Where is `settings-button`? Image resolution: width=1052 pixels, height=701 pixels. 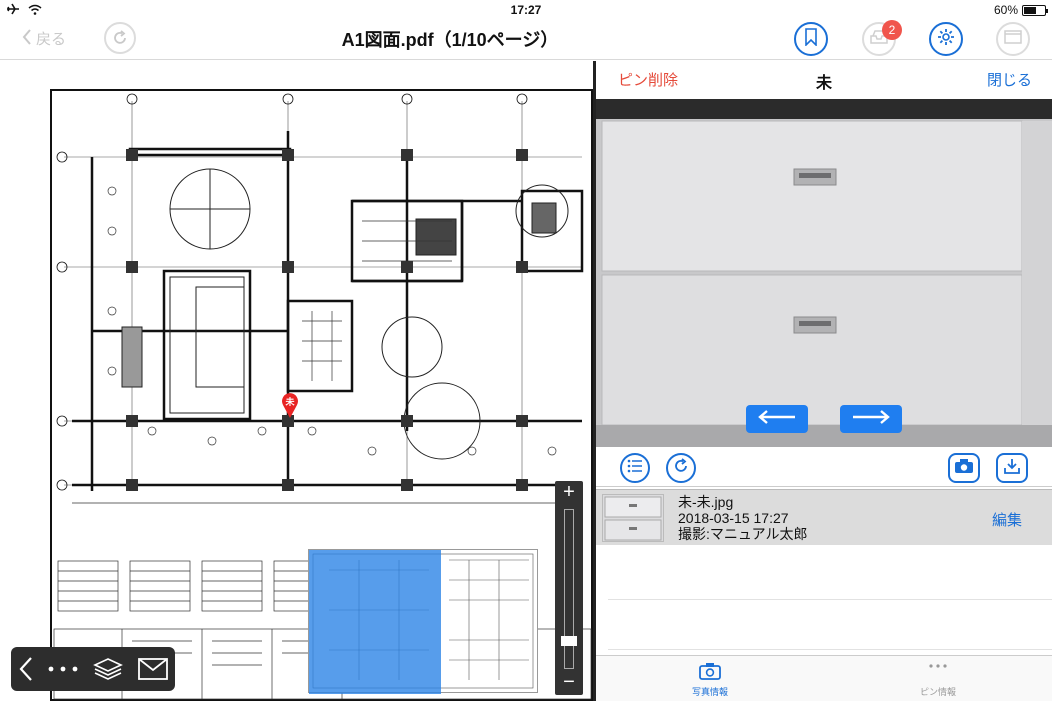 settings-button is located at coordinates (946, 39).